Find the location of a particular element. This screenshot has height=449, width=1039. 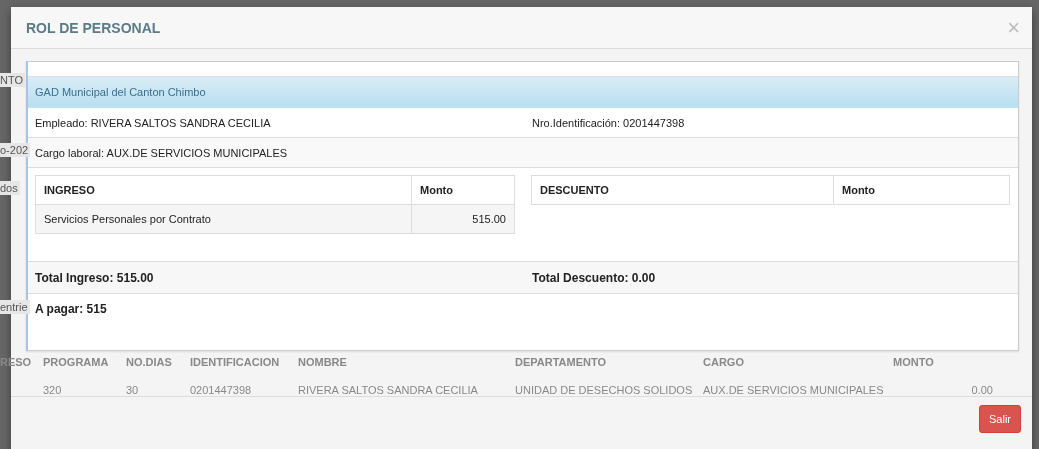

table-cell-text: RIVERA SALTOS SANDRA CECILIA is located at coordinates (388, 390).